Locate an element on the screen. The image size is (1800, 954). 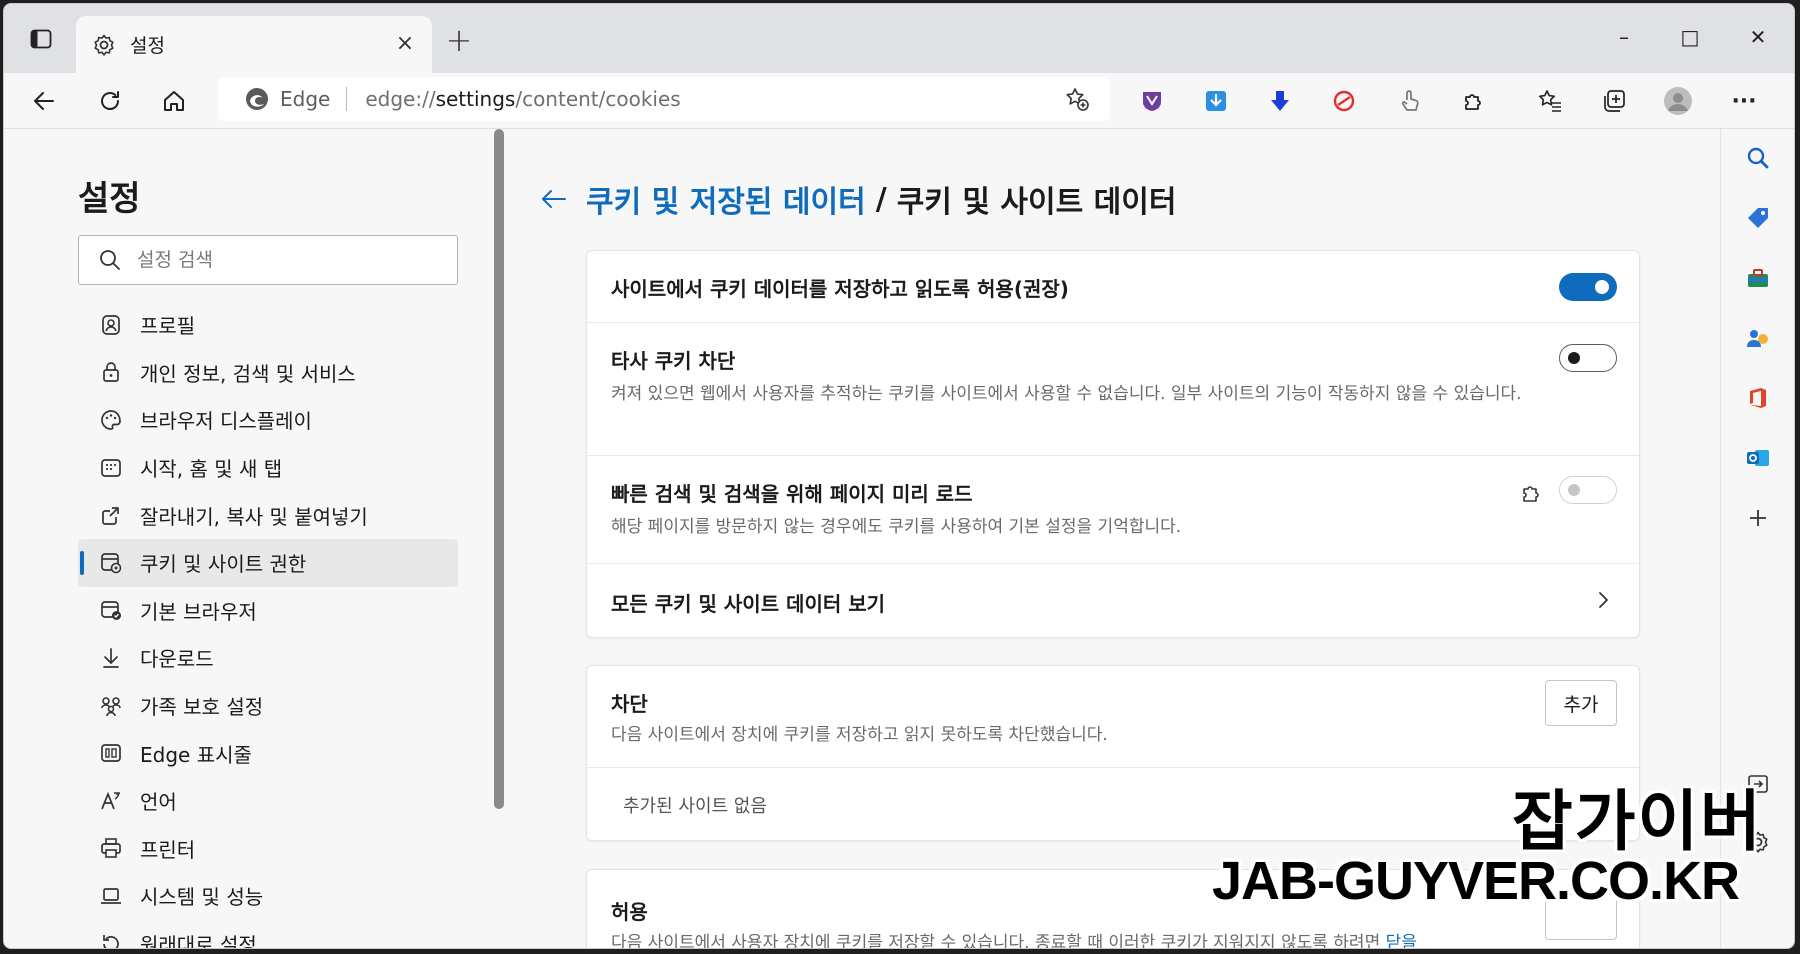
maximize-button: □ is located at coordinates (1690, 37).